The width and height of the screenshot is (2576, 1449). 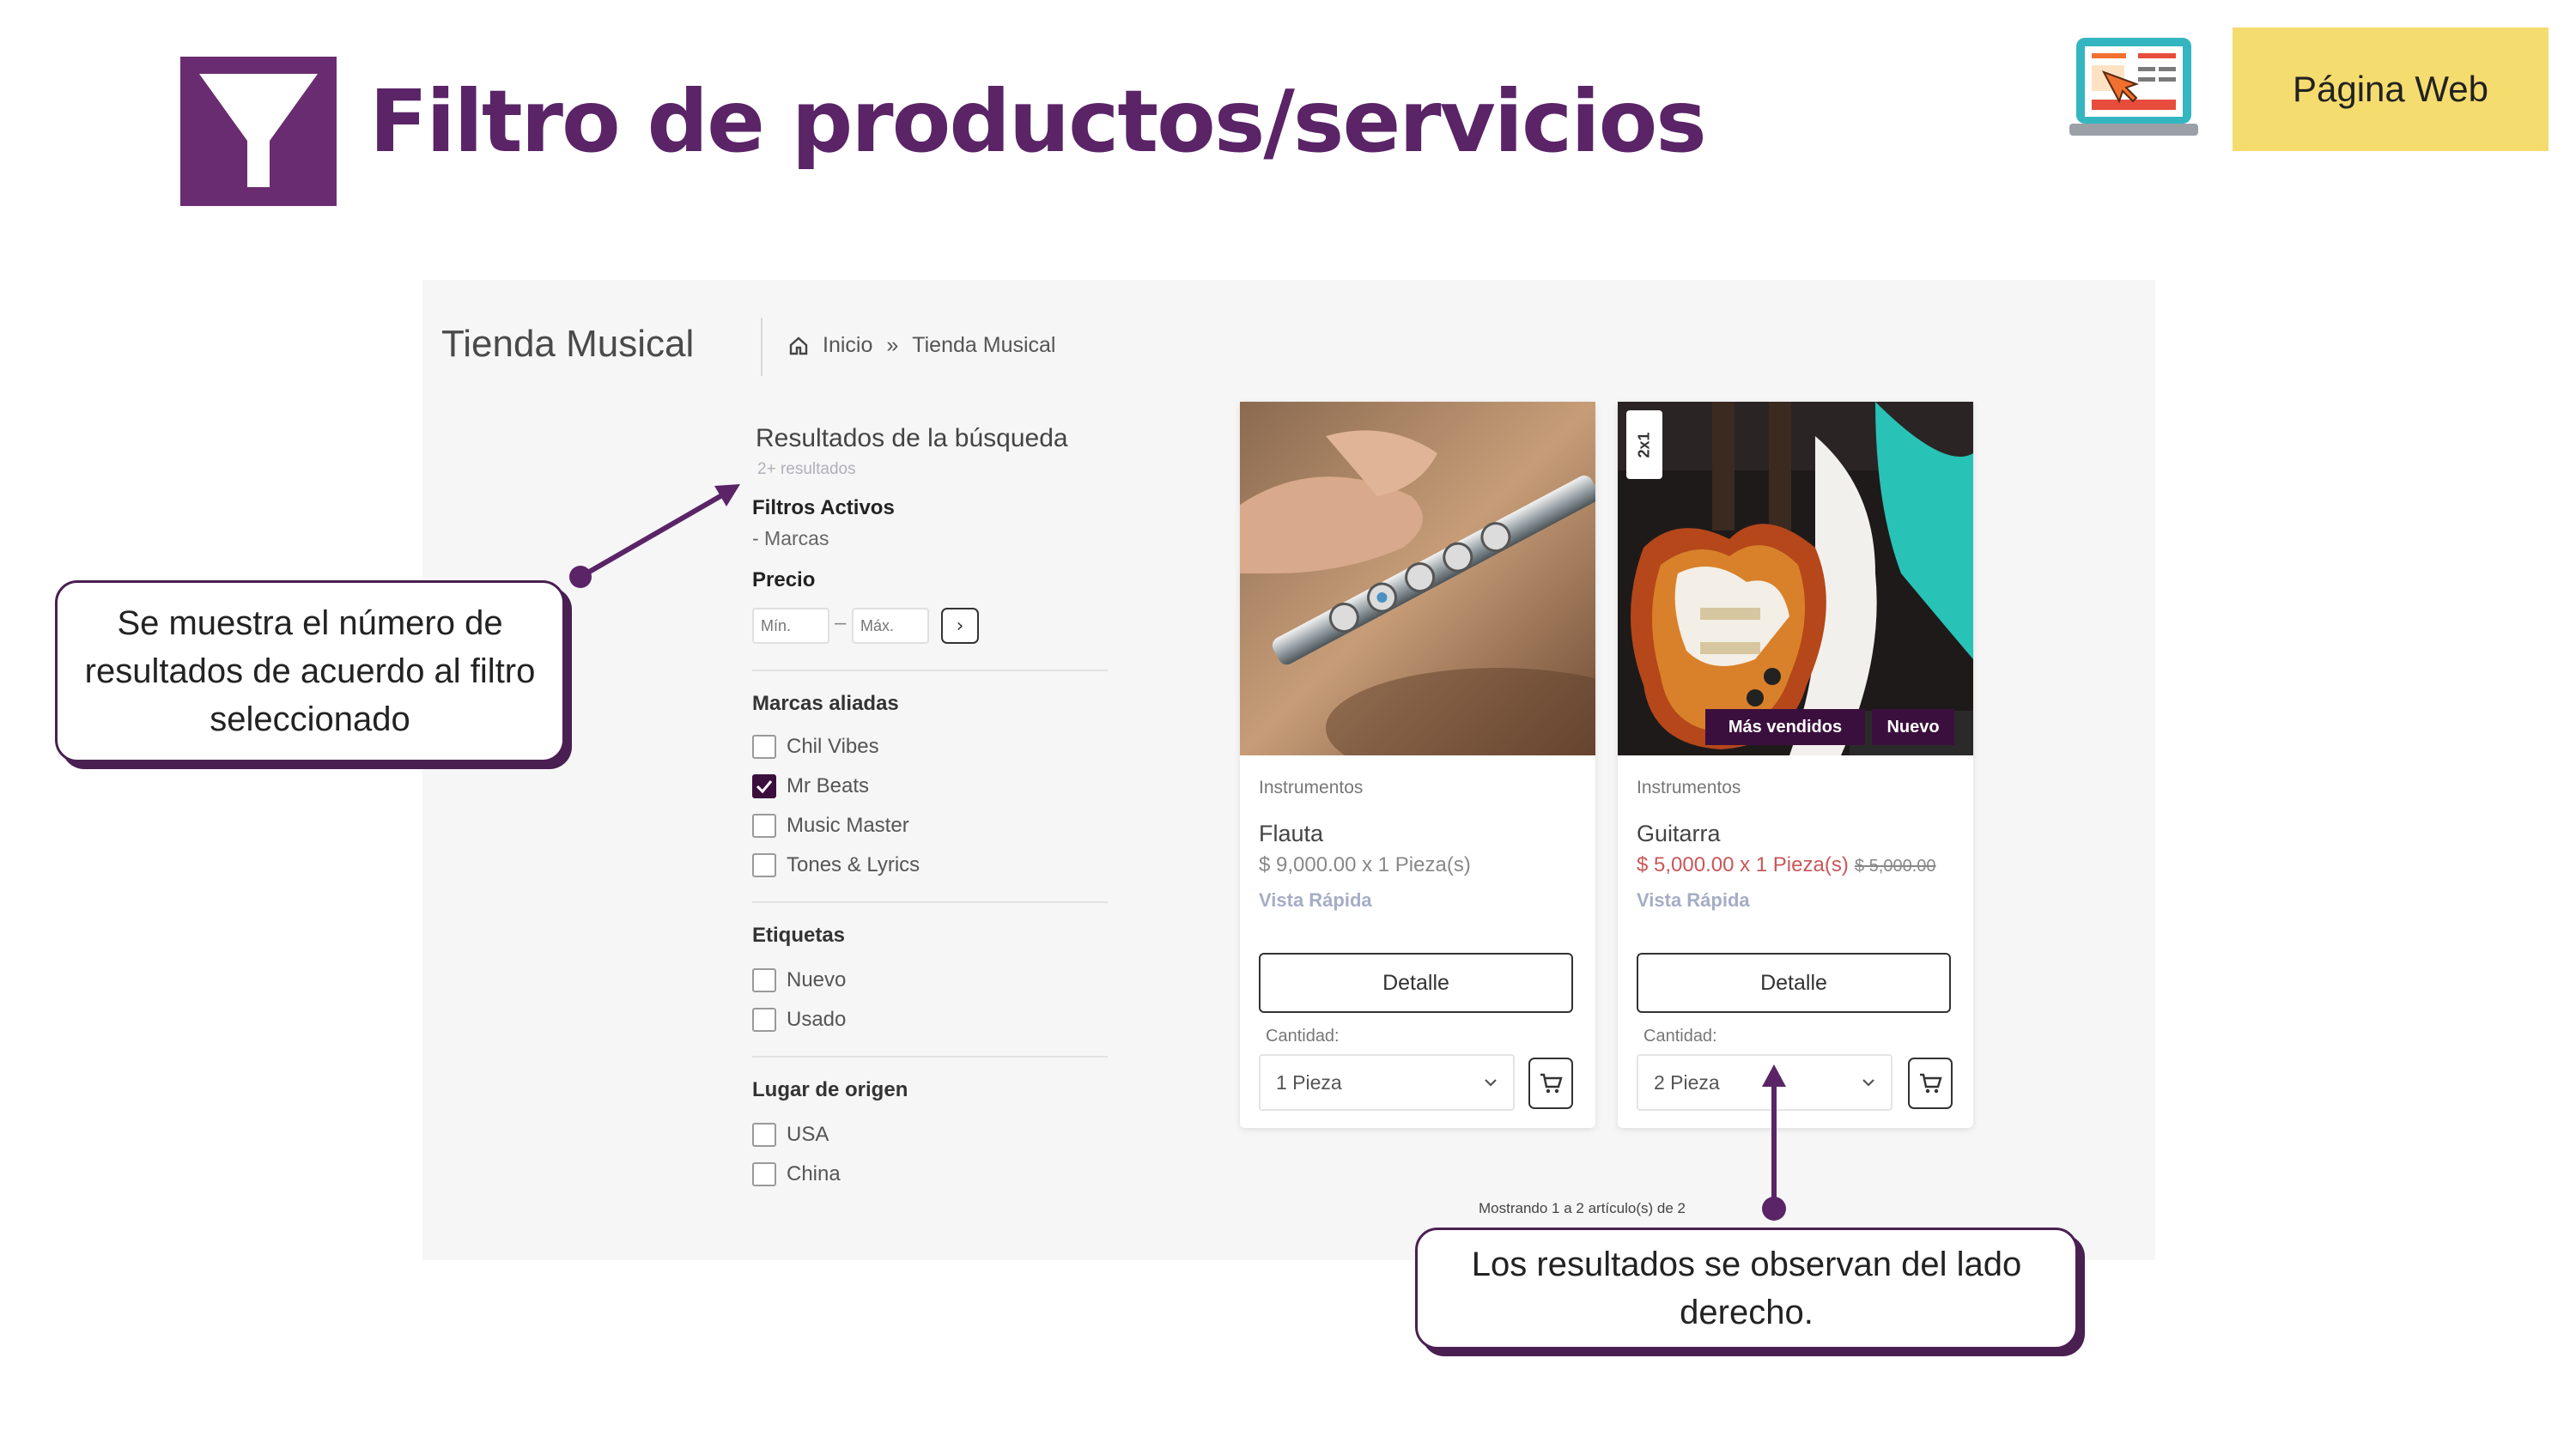 What do you see at coordinates (1387, 1082) in the screenshot?
I see `quantity-select: 1 Pieza` at bounding box center [1387, 1082].